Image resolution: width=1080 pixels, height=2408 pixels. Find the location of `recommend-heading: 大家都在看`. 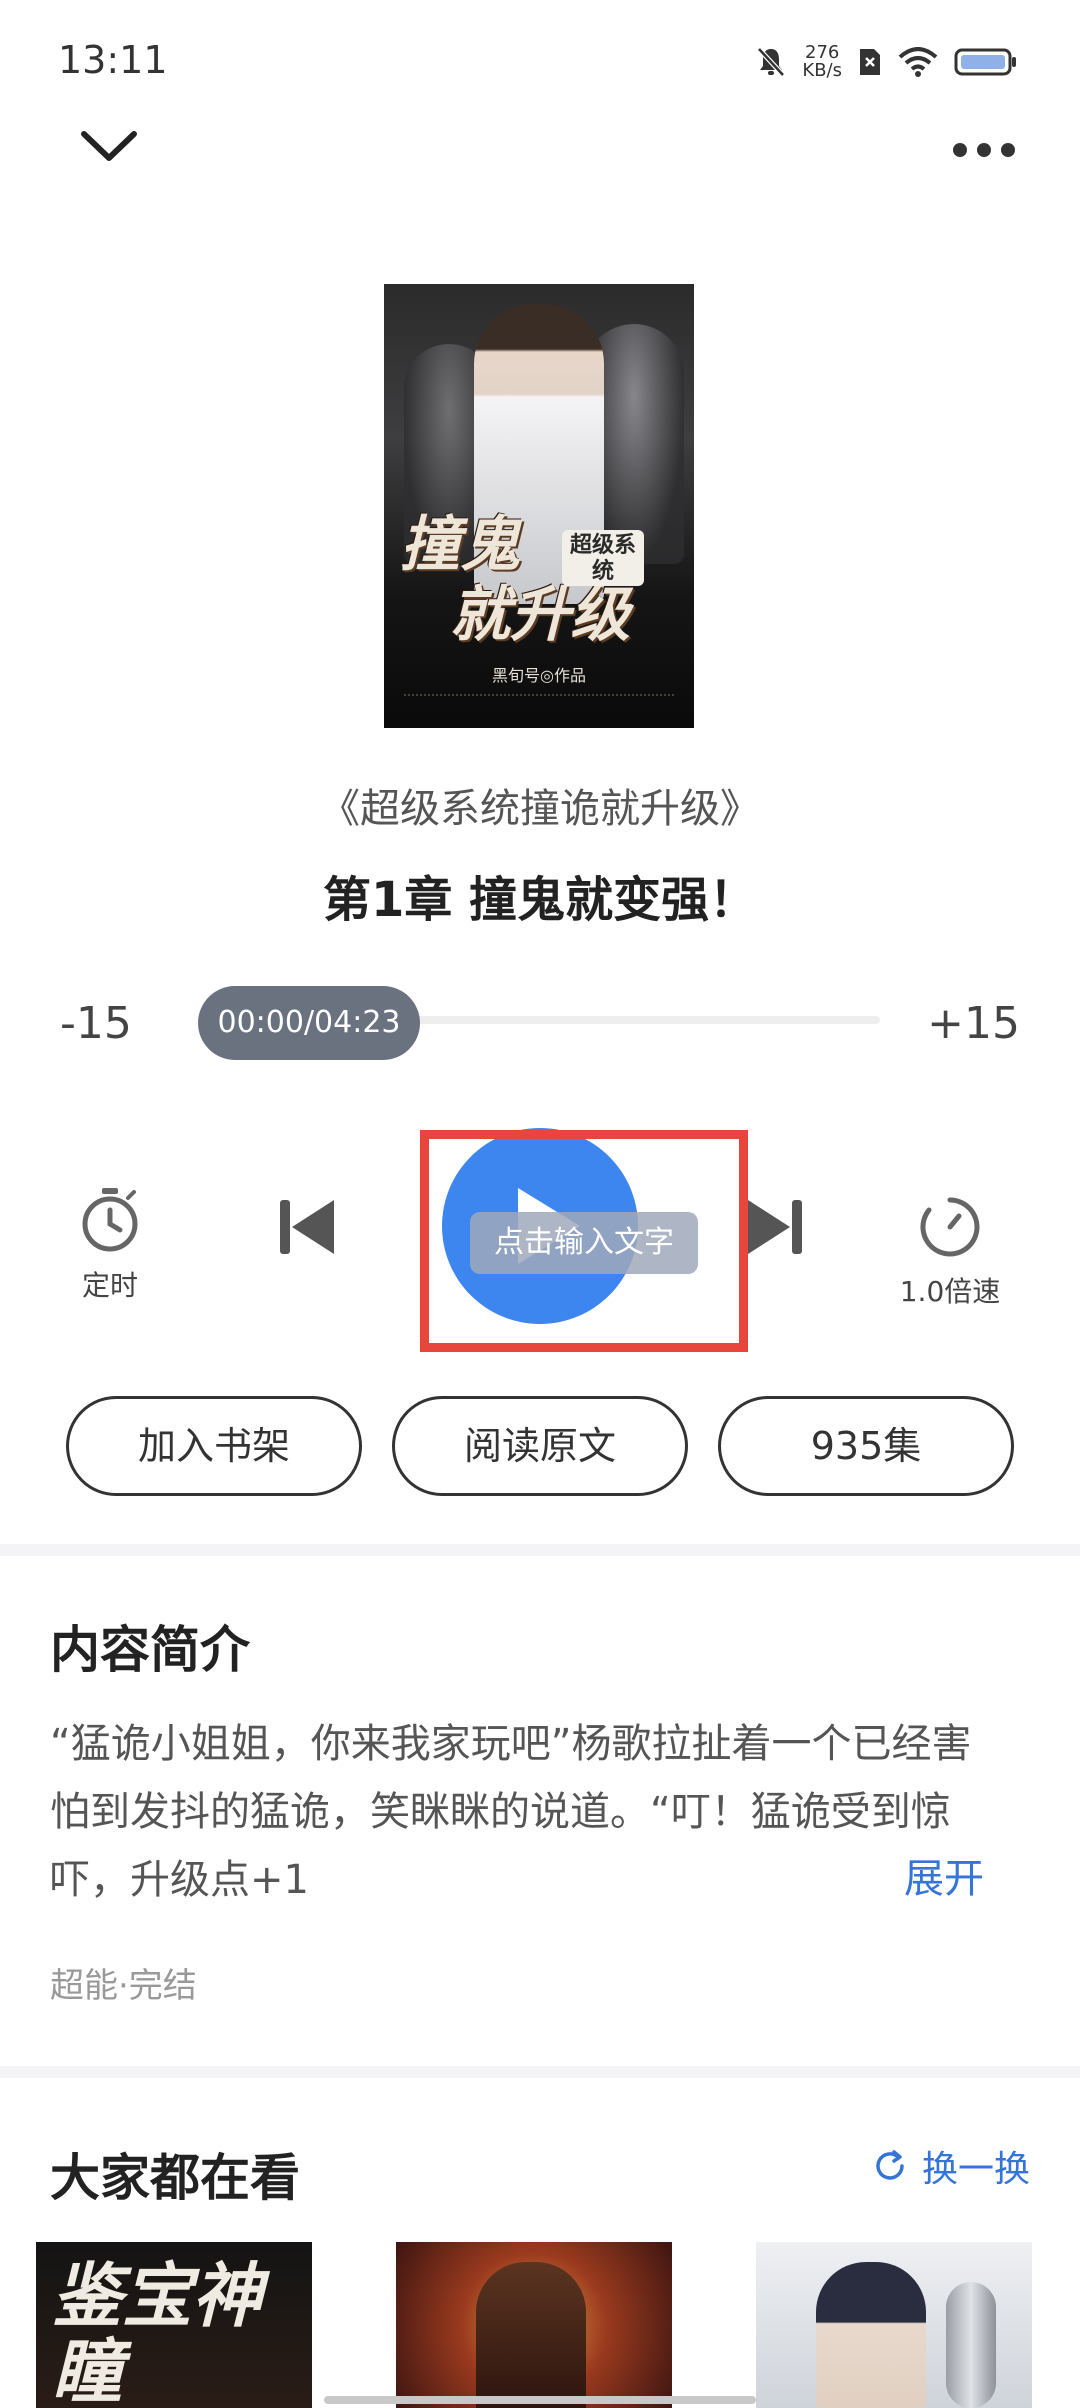

recommend-heading: 大家都在看 is located at coordinates (175, 2178).